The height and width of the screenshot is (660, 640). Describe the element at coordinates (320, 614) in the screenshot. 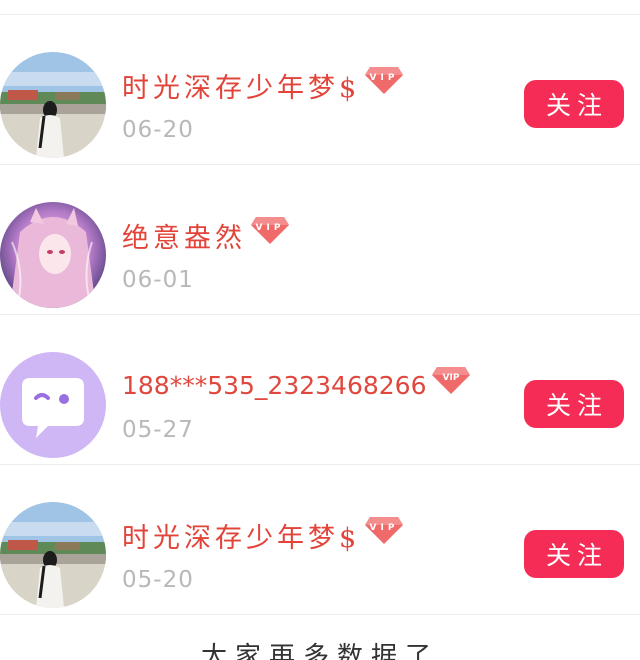

I see `divider` at that location.